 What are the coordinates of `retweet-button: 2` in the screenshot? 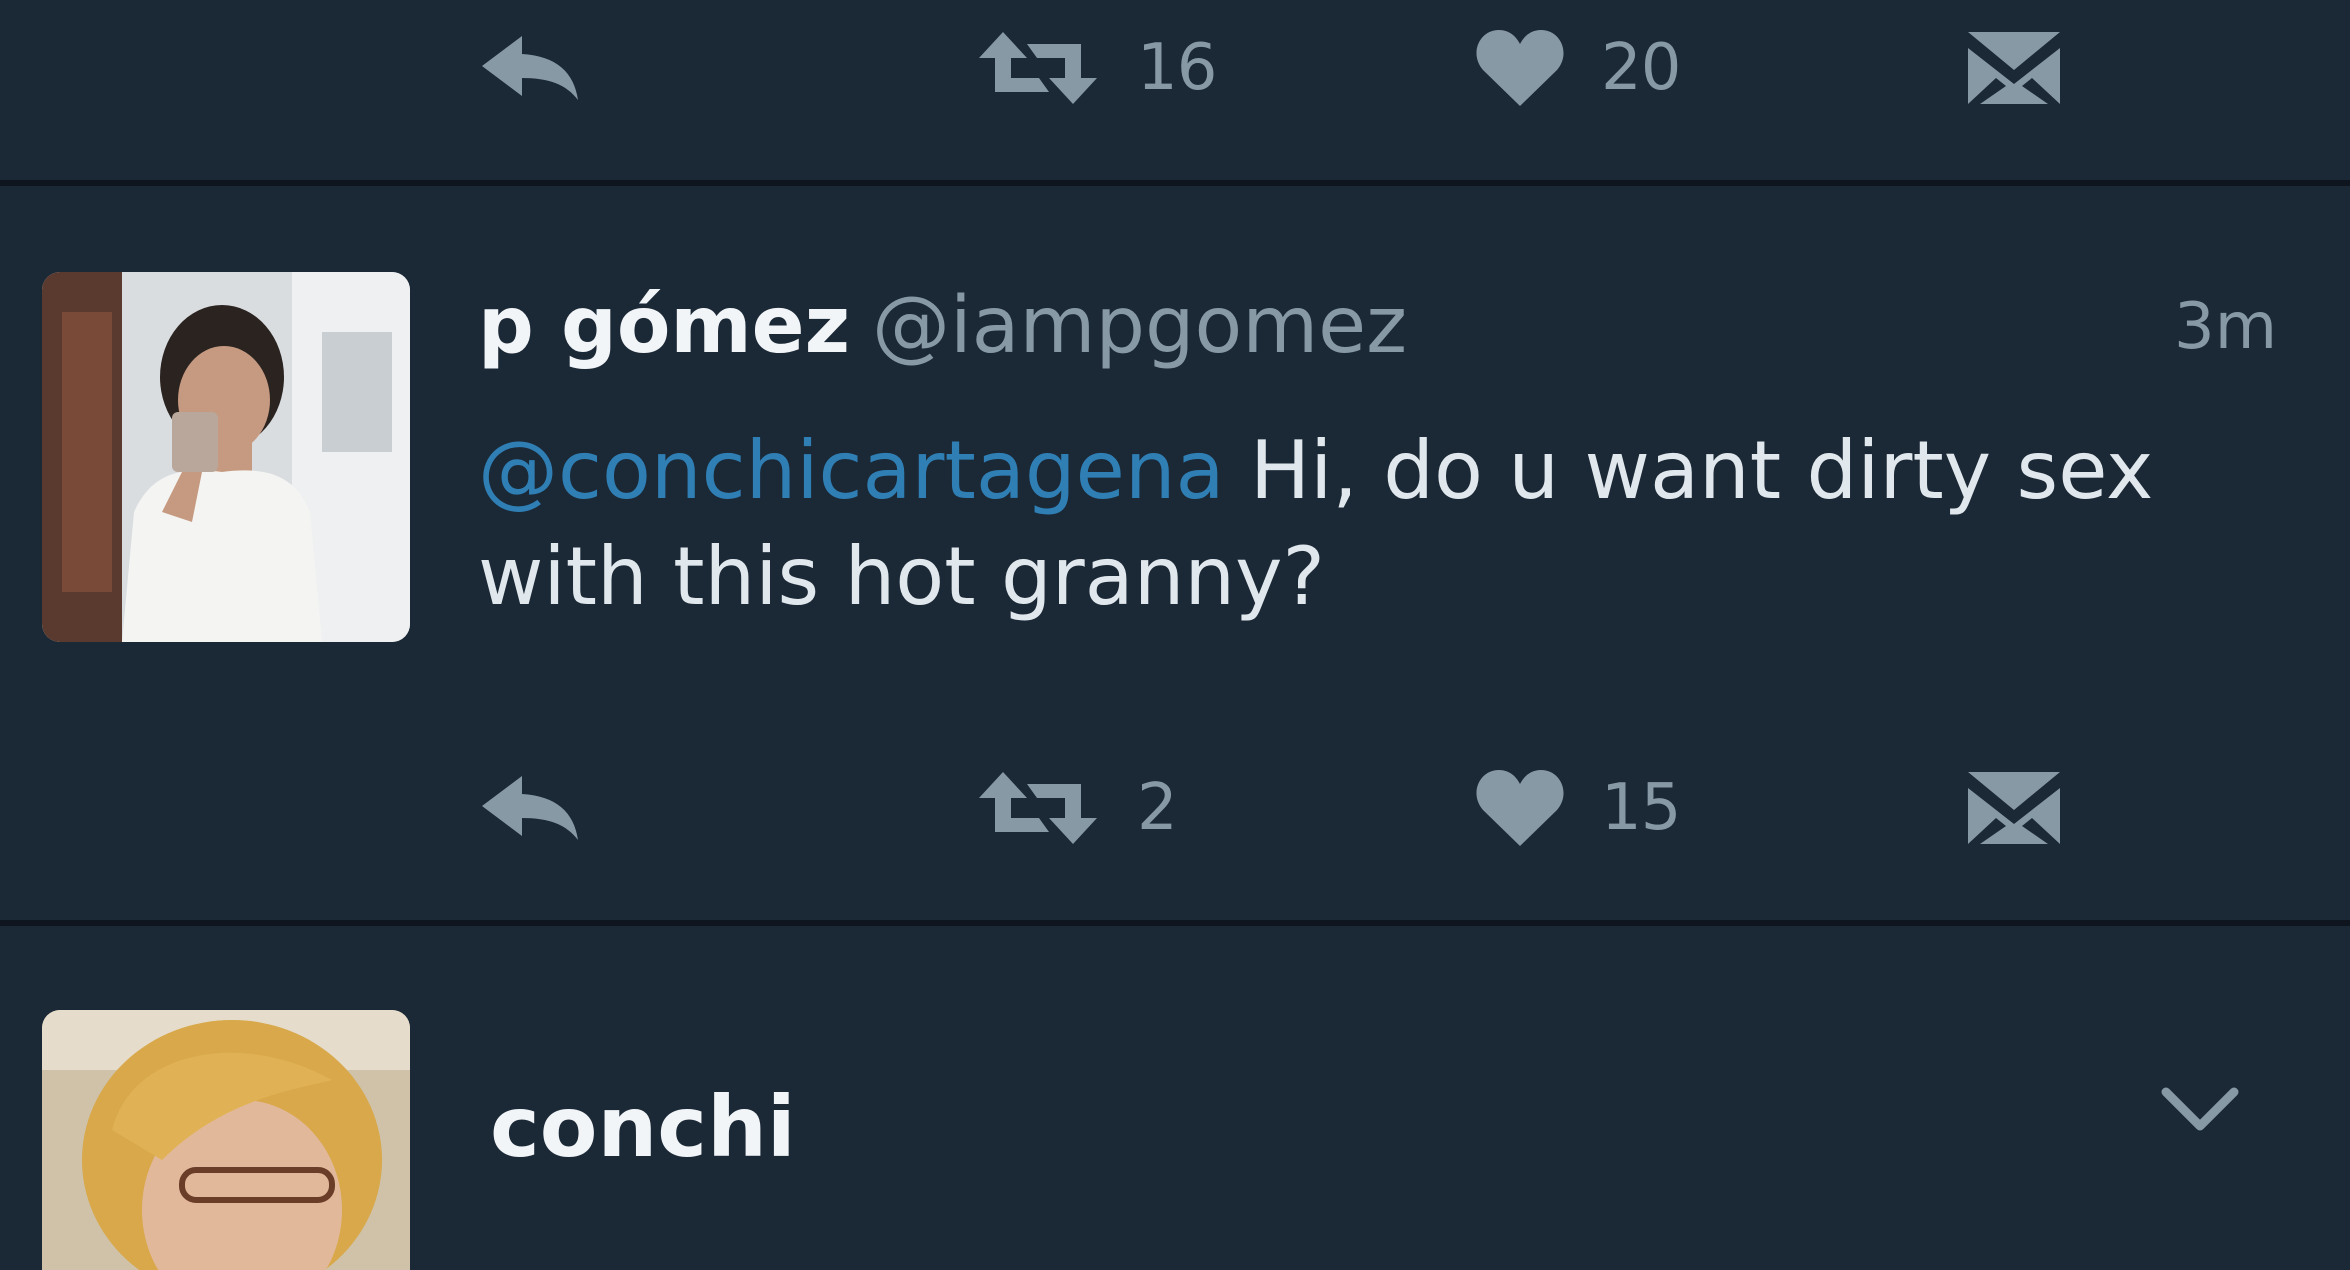 It's located at (1076, 808).